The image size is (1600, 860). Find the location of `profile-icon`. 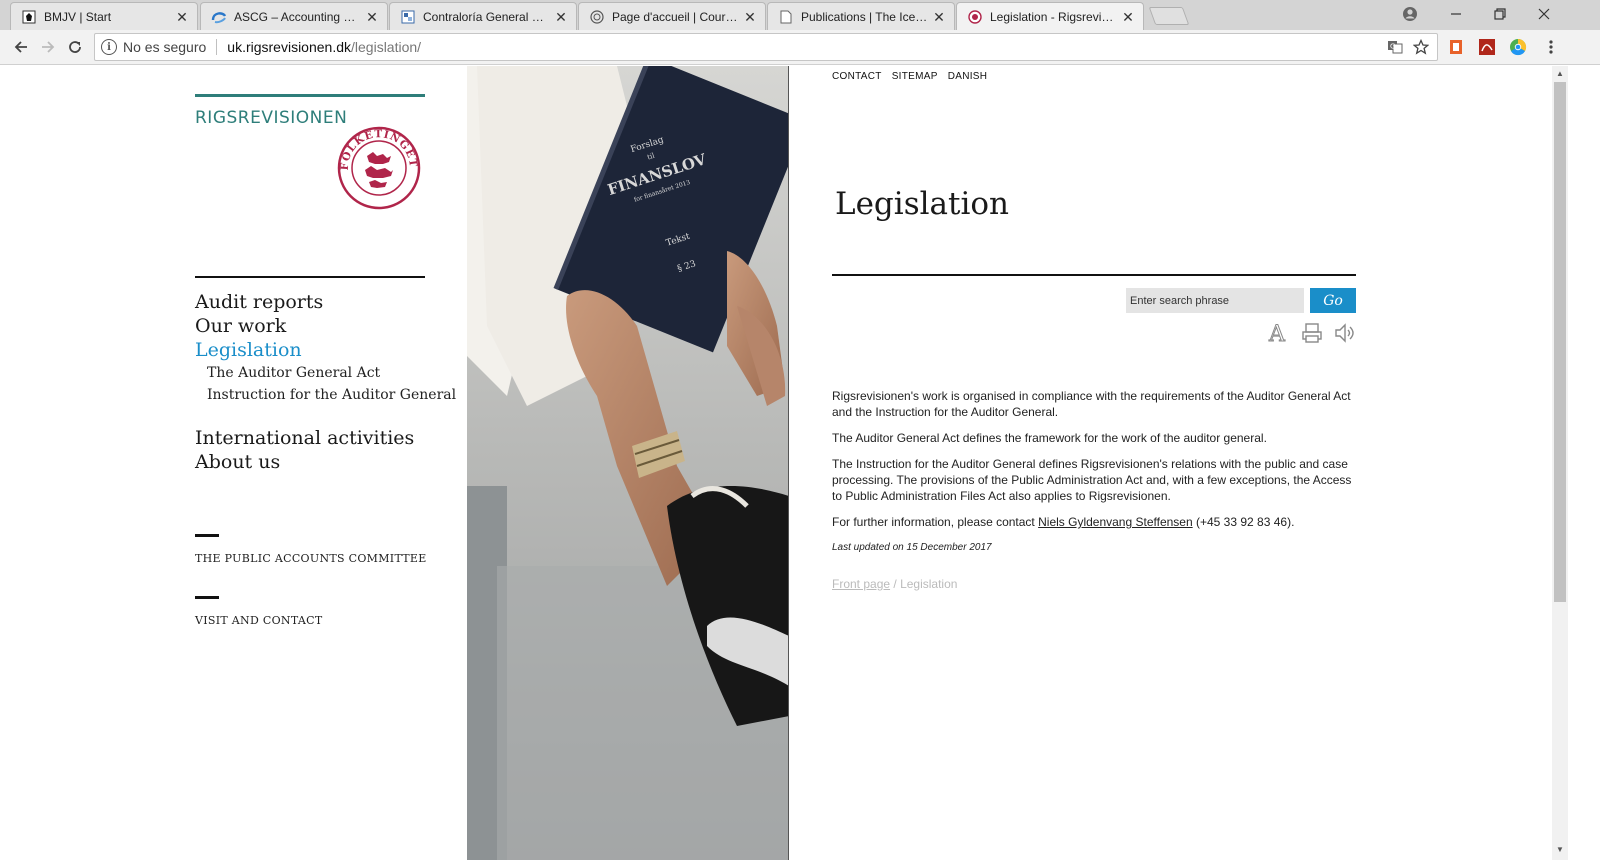

profile-icon is located at coordinates (1410, 14).